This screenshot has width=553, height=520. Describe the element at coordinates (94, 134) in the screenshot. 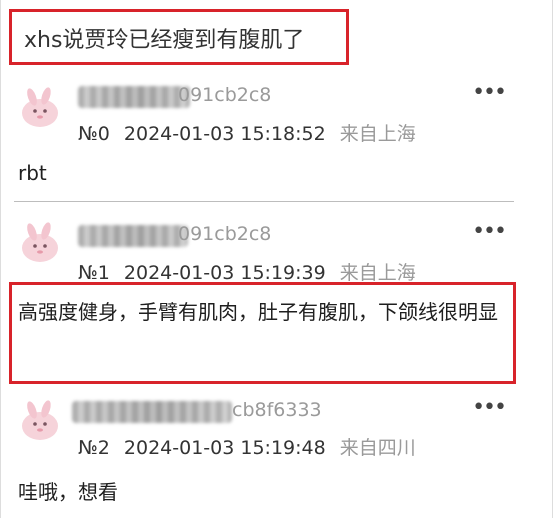

I see `floor-number: №0` at that location.